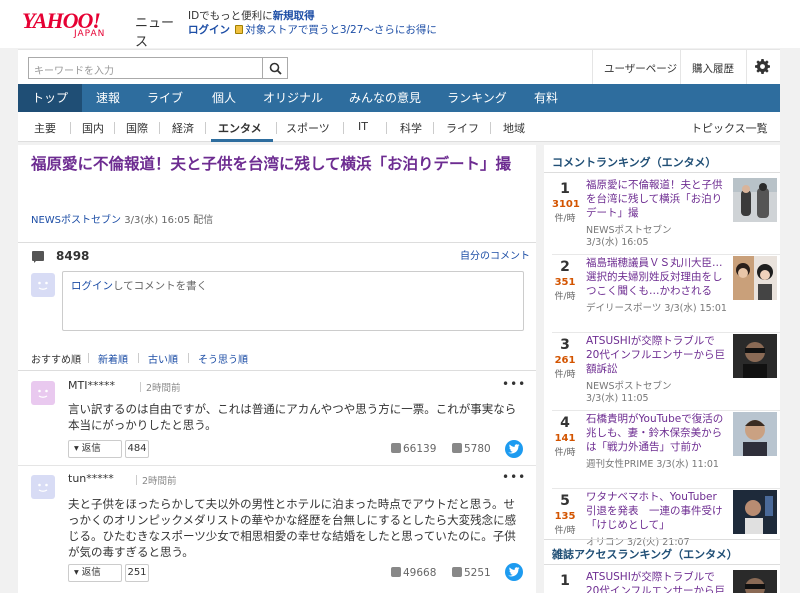 The height and width of the screenshot is (593, 800). I want to click on nav-top: トップ, so click(50, 98).